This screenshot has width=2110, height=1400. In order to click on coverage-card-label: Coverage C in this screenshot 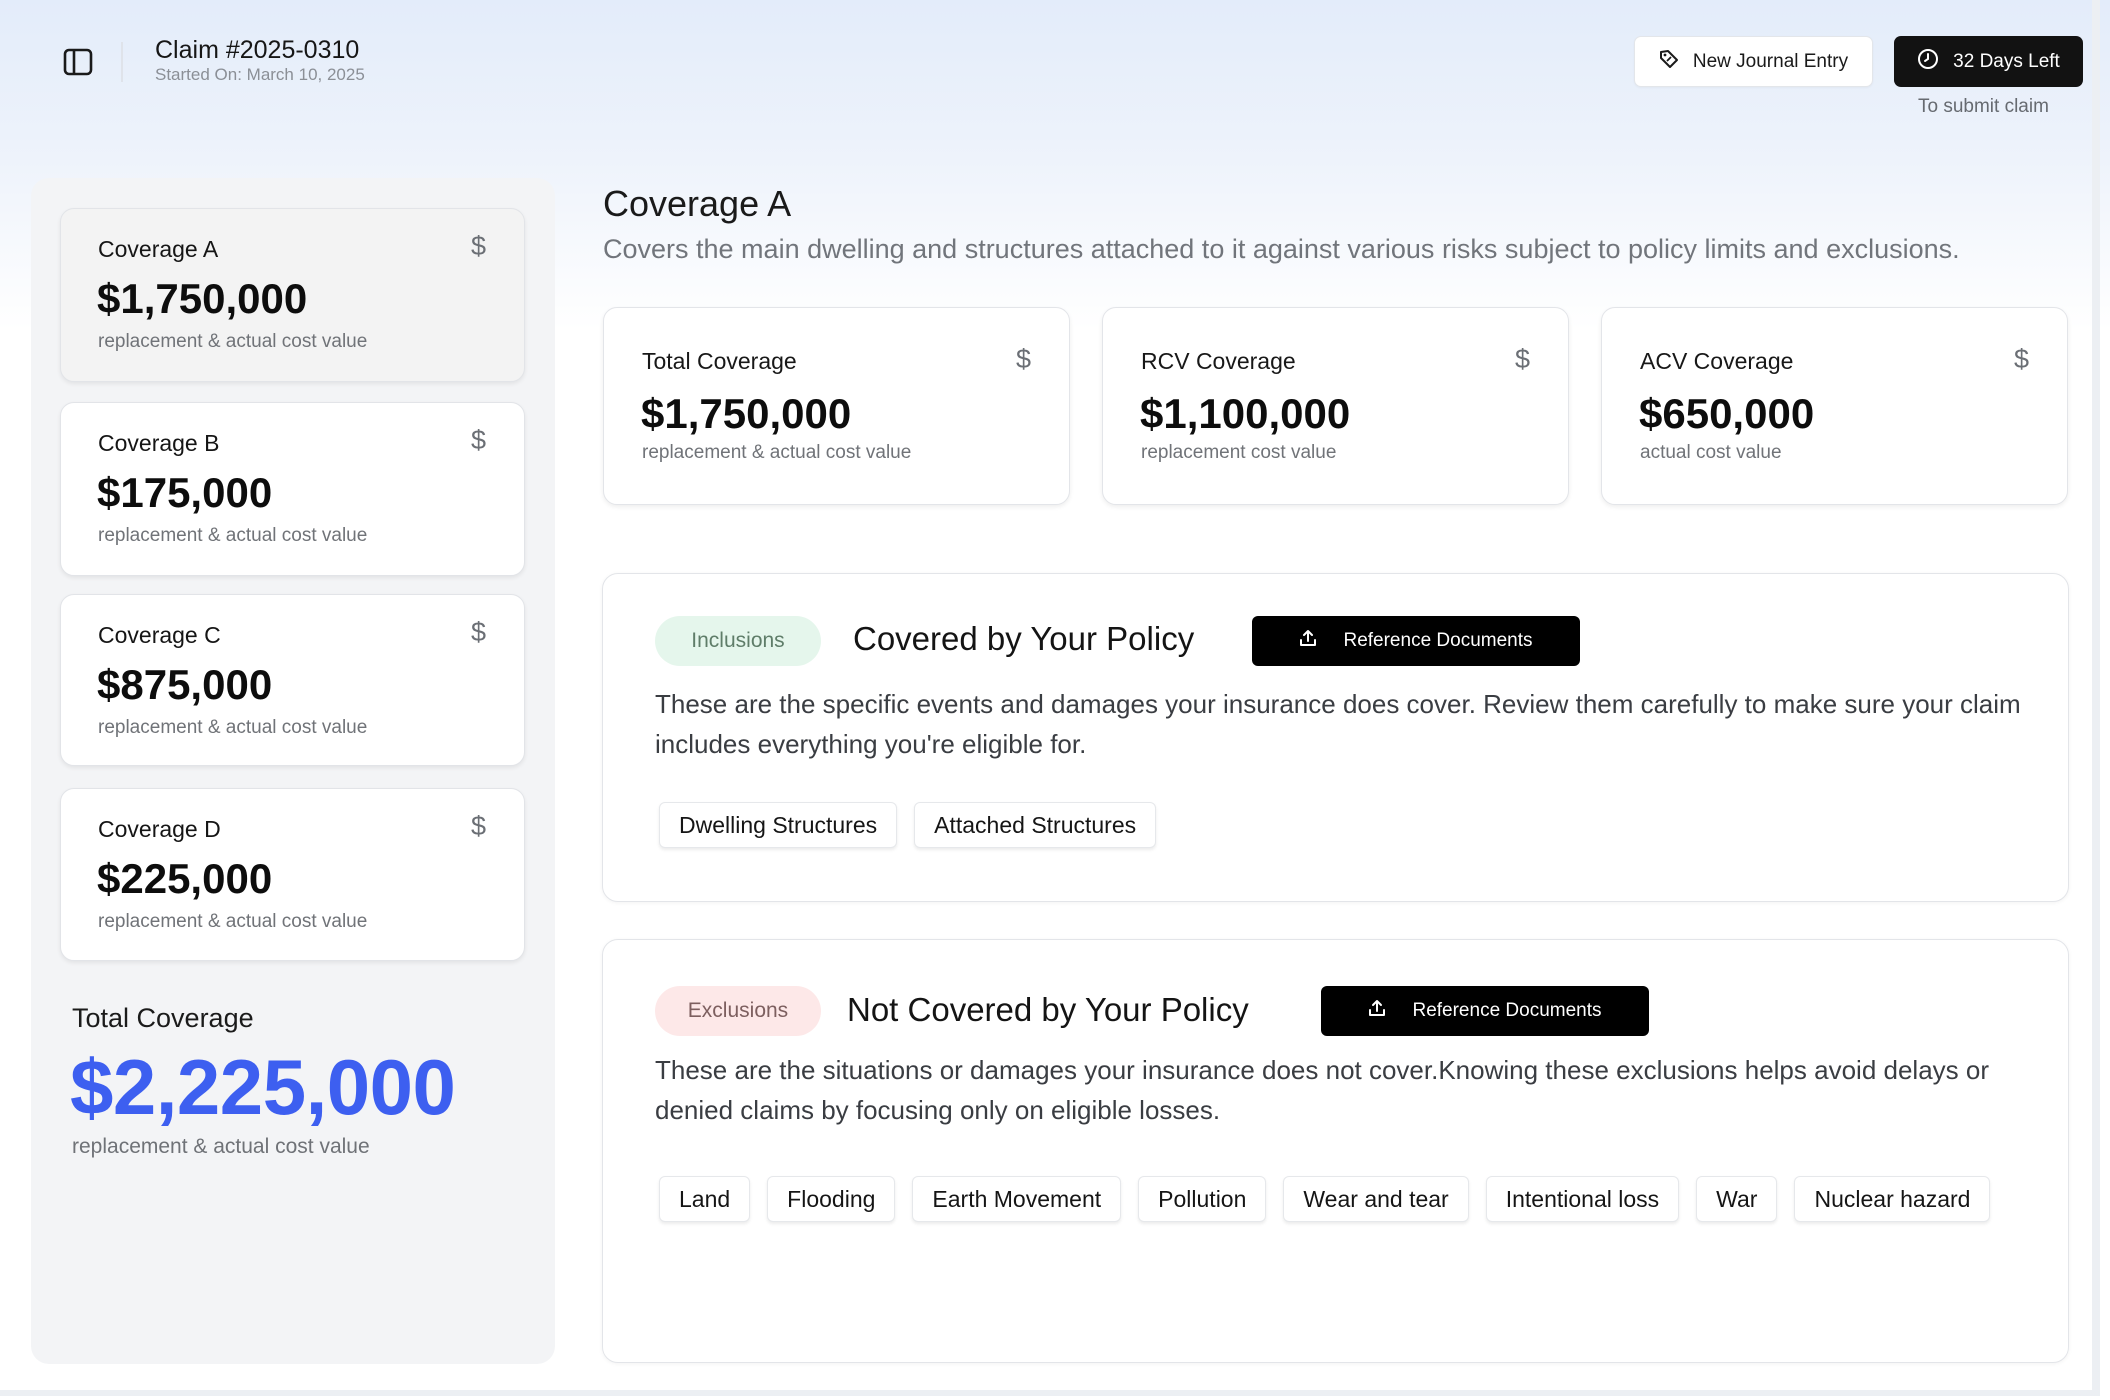, I will do `click(159, 635)`.